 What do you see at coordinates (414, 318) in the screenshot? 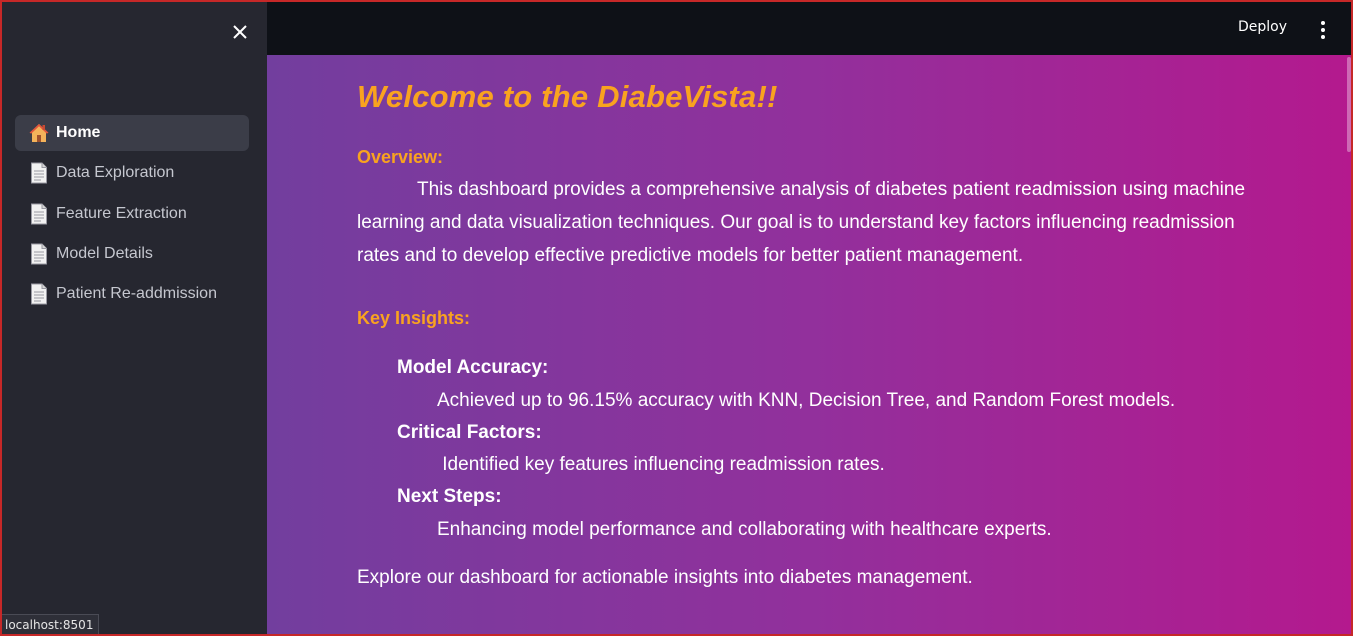
I see `key-insights-heading: Key Insights:` at bounding box center [414, 318].